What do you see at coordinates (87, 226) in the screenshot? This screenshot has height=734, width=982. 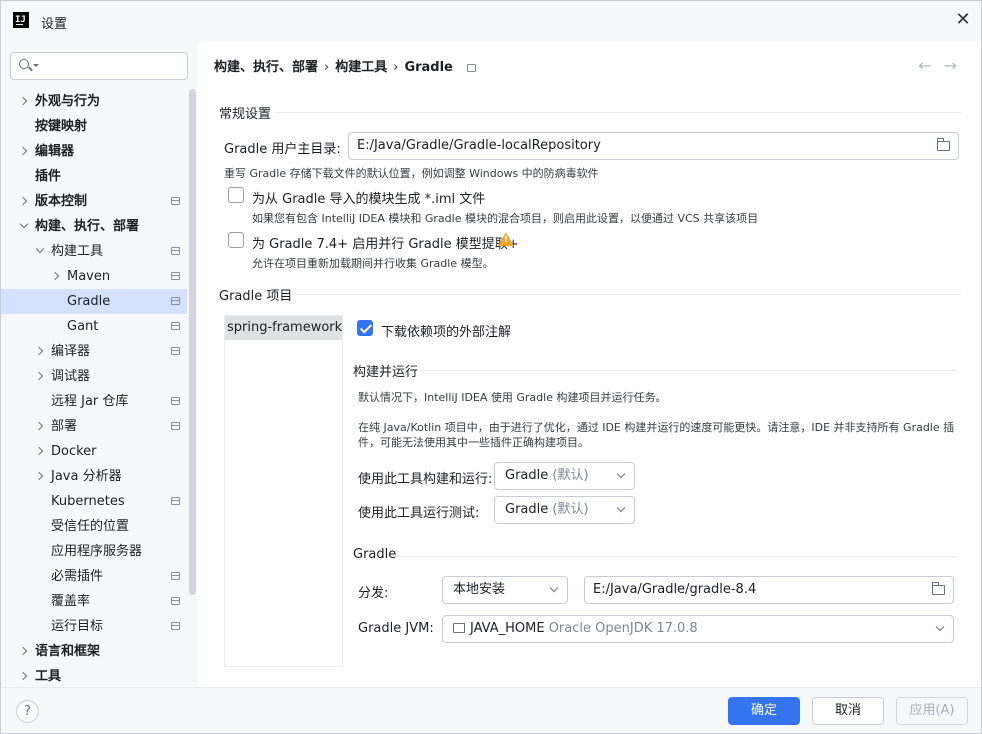 I see `sidebar-item-label: 构建、执行、部署` at bounding box center [87, 226].